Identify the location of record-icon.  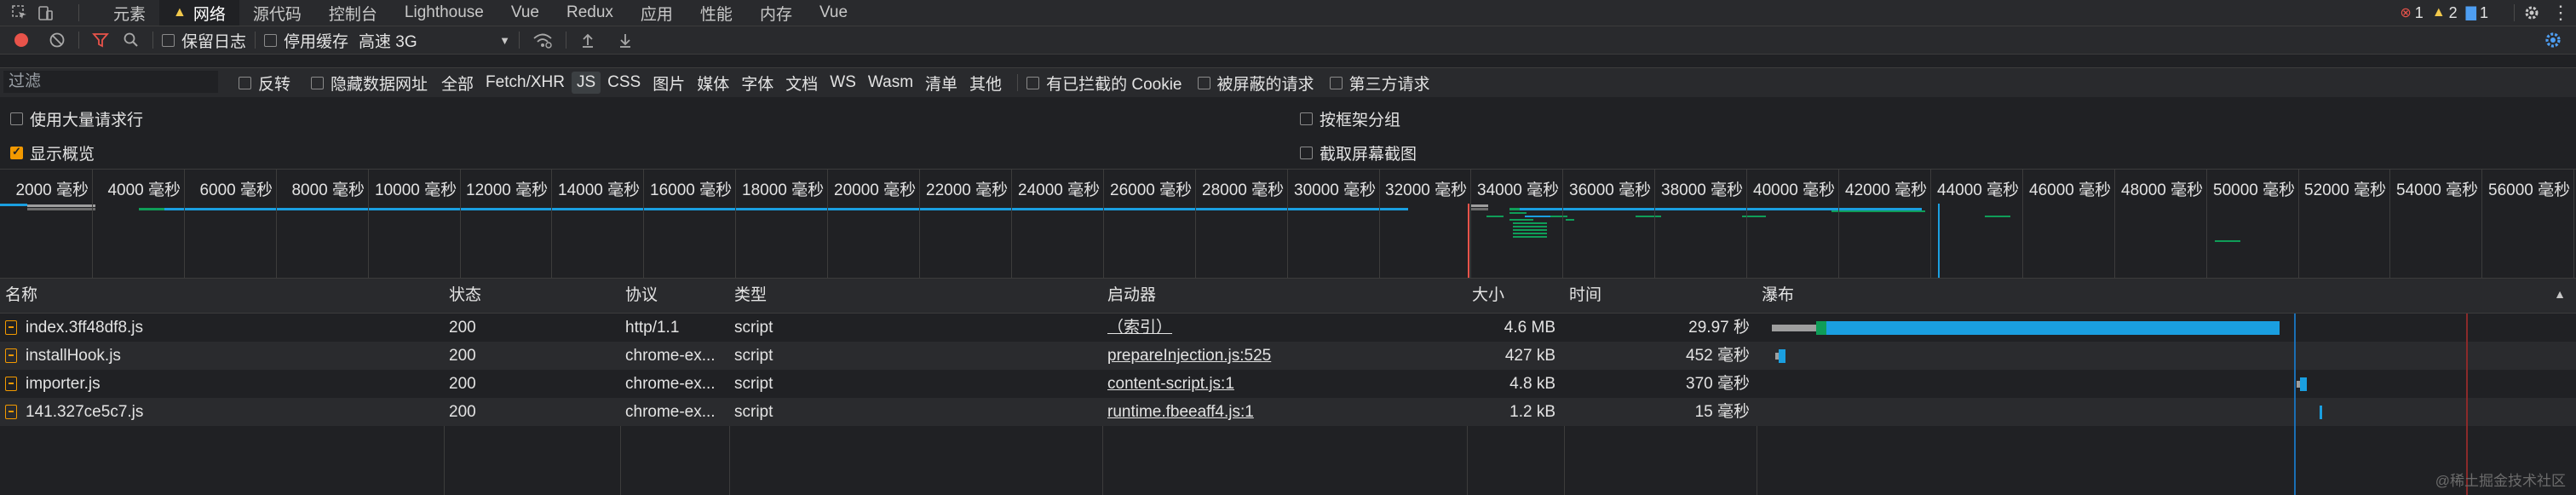
(21, 41).